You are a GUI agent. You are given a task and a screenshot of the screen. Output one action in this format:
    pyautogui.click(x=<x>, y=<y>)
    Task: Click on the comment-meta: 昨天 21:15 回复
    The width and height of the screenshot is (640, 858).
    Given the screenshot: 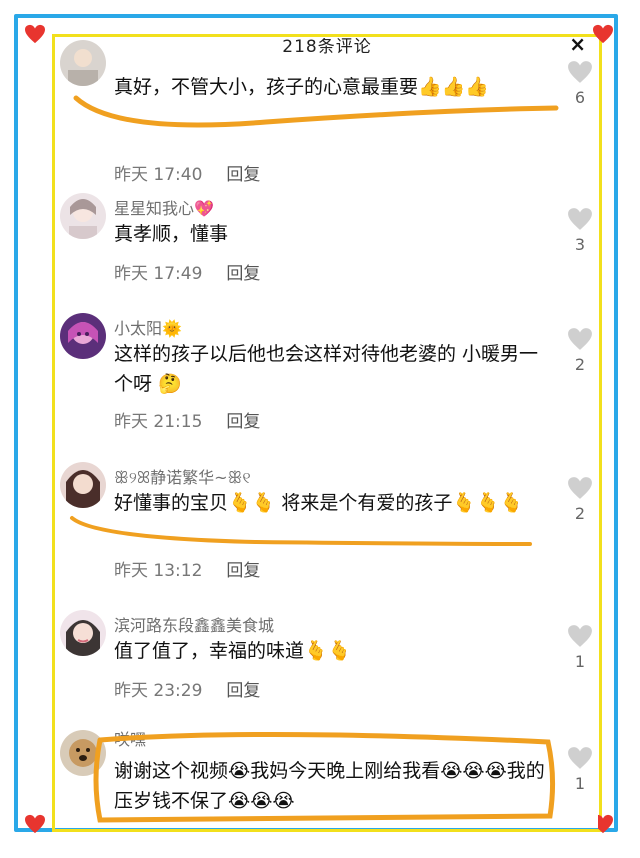 What is the action you would take?
    pyautogui.click(x=187, y=419)
    